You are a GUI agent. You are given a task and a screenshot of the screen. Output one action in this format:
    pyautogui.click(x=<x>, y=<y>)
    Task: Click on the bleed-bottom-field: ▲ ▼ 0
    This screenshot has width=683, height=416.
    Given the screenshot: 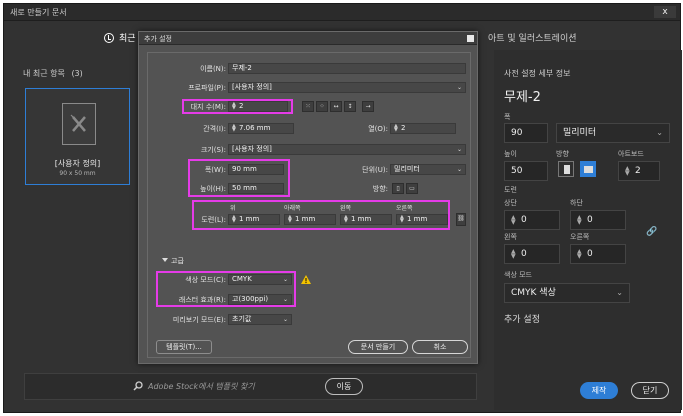 What is the action you would take?
    pyautogui.click(x=598, y=220)
    